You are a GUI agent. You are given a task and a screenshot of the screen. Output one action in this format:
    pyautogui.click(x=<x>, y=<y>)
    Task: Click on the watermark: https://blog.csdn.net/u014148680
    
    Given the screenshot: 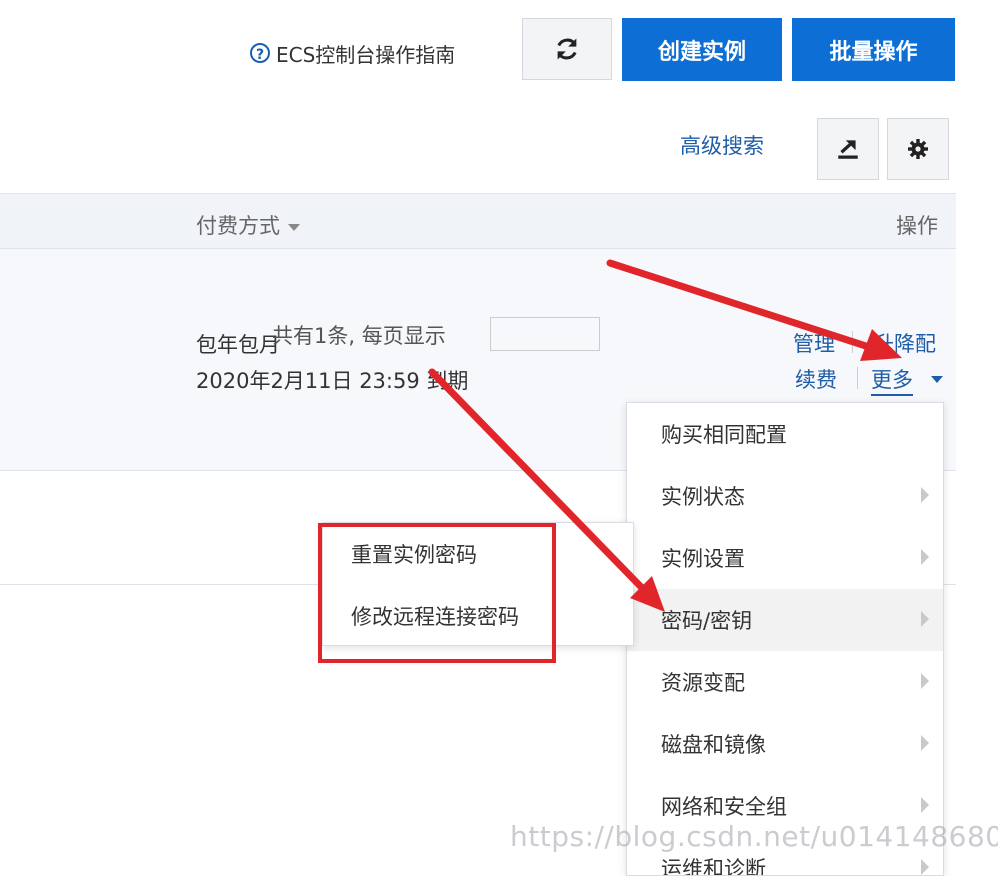 What is the action you would take?
    pyautogui.click(x=754, y=836)
    